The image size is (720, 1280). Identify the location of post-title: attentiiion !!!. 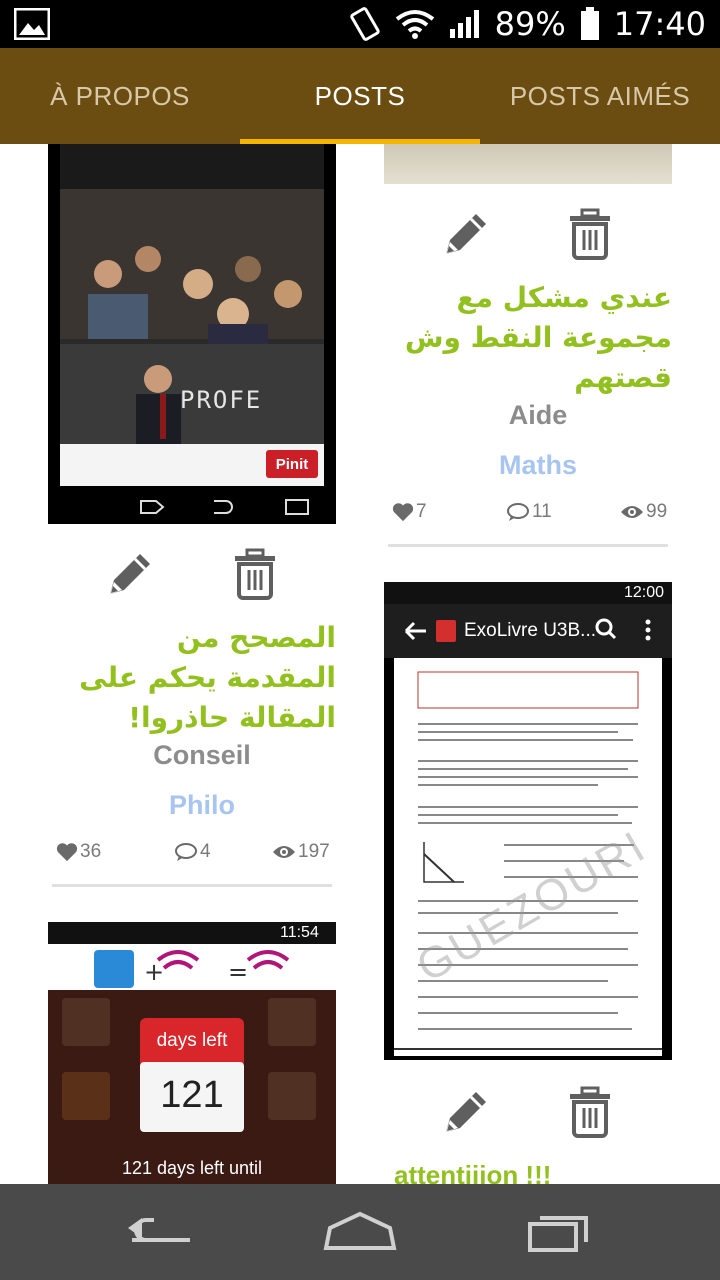
(472, 1172).